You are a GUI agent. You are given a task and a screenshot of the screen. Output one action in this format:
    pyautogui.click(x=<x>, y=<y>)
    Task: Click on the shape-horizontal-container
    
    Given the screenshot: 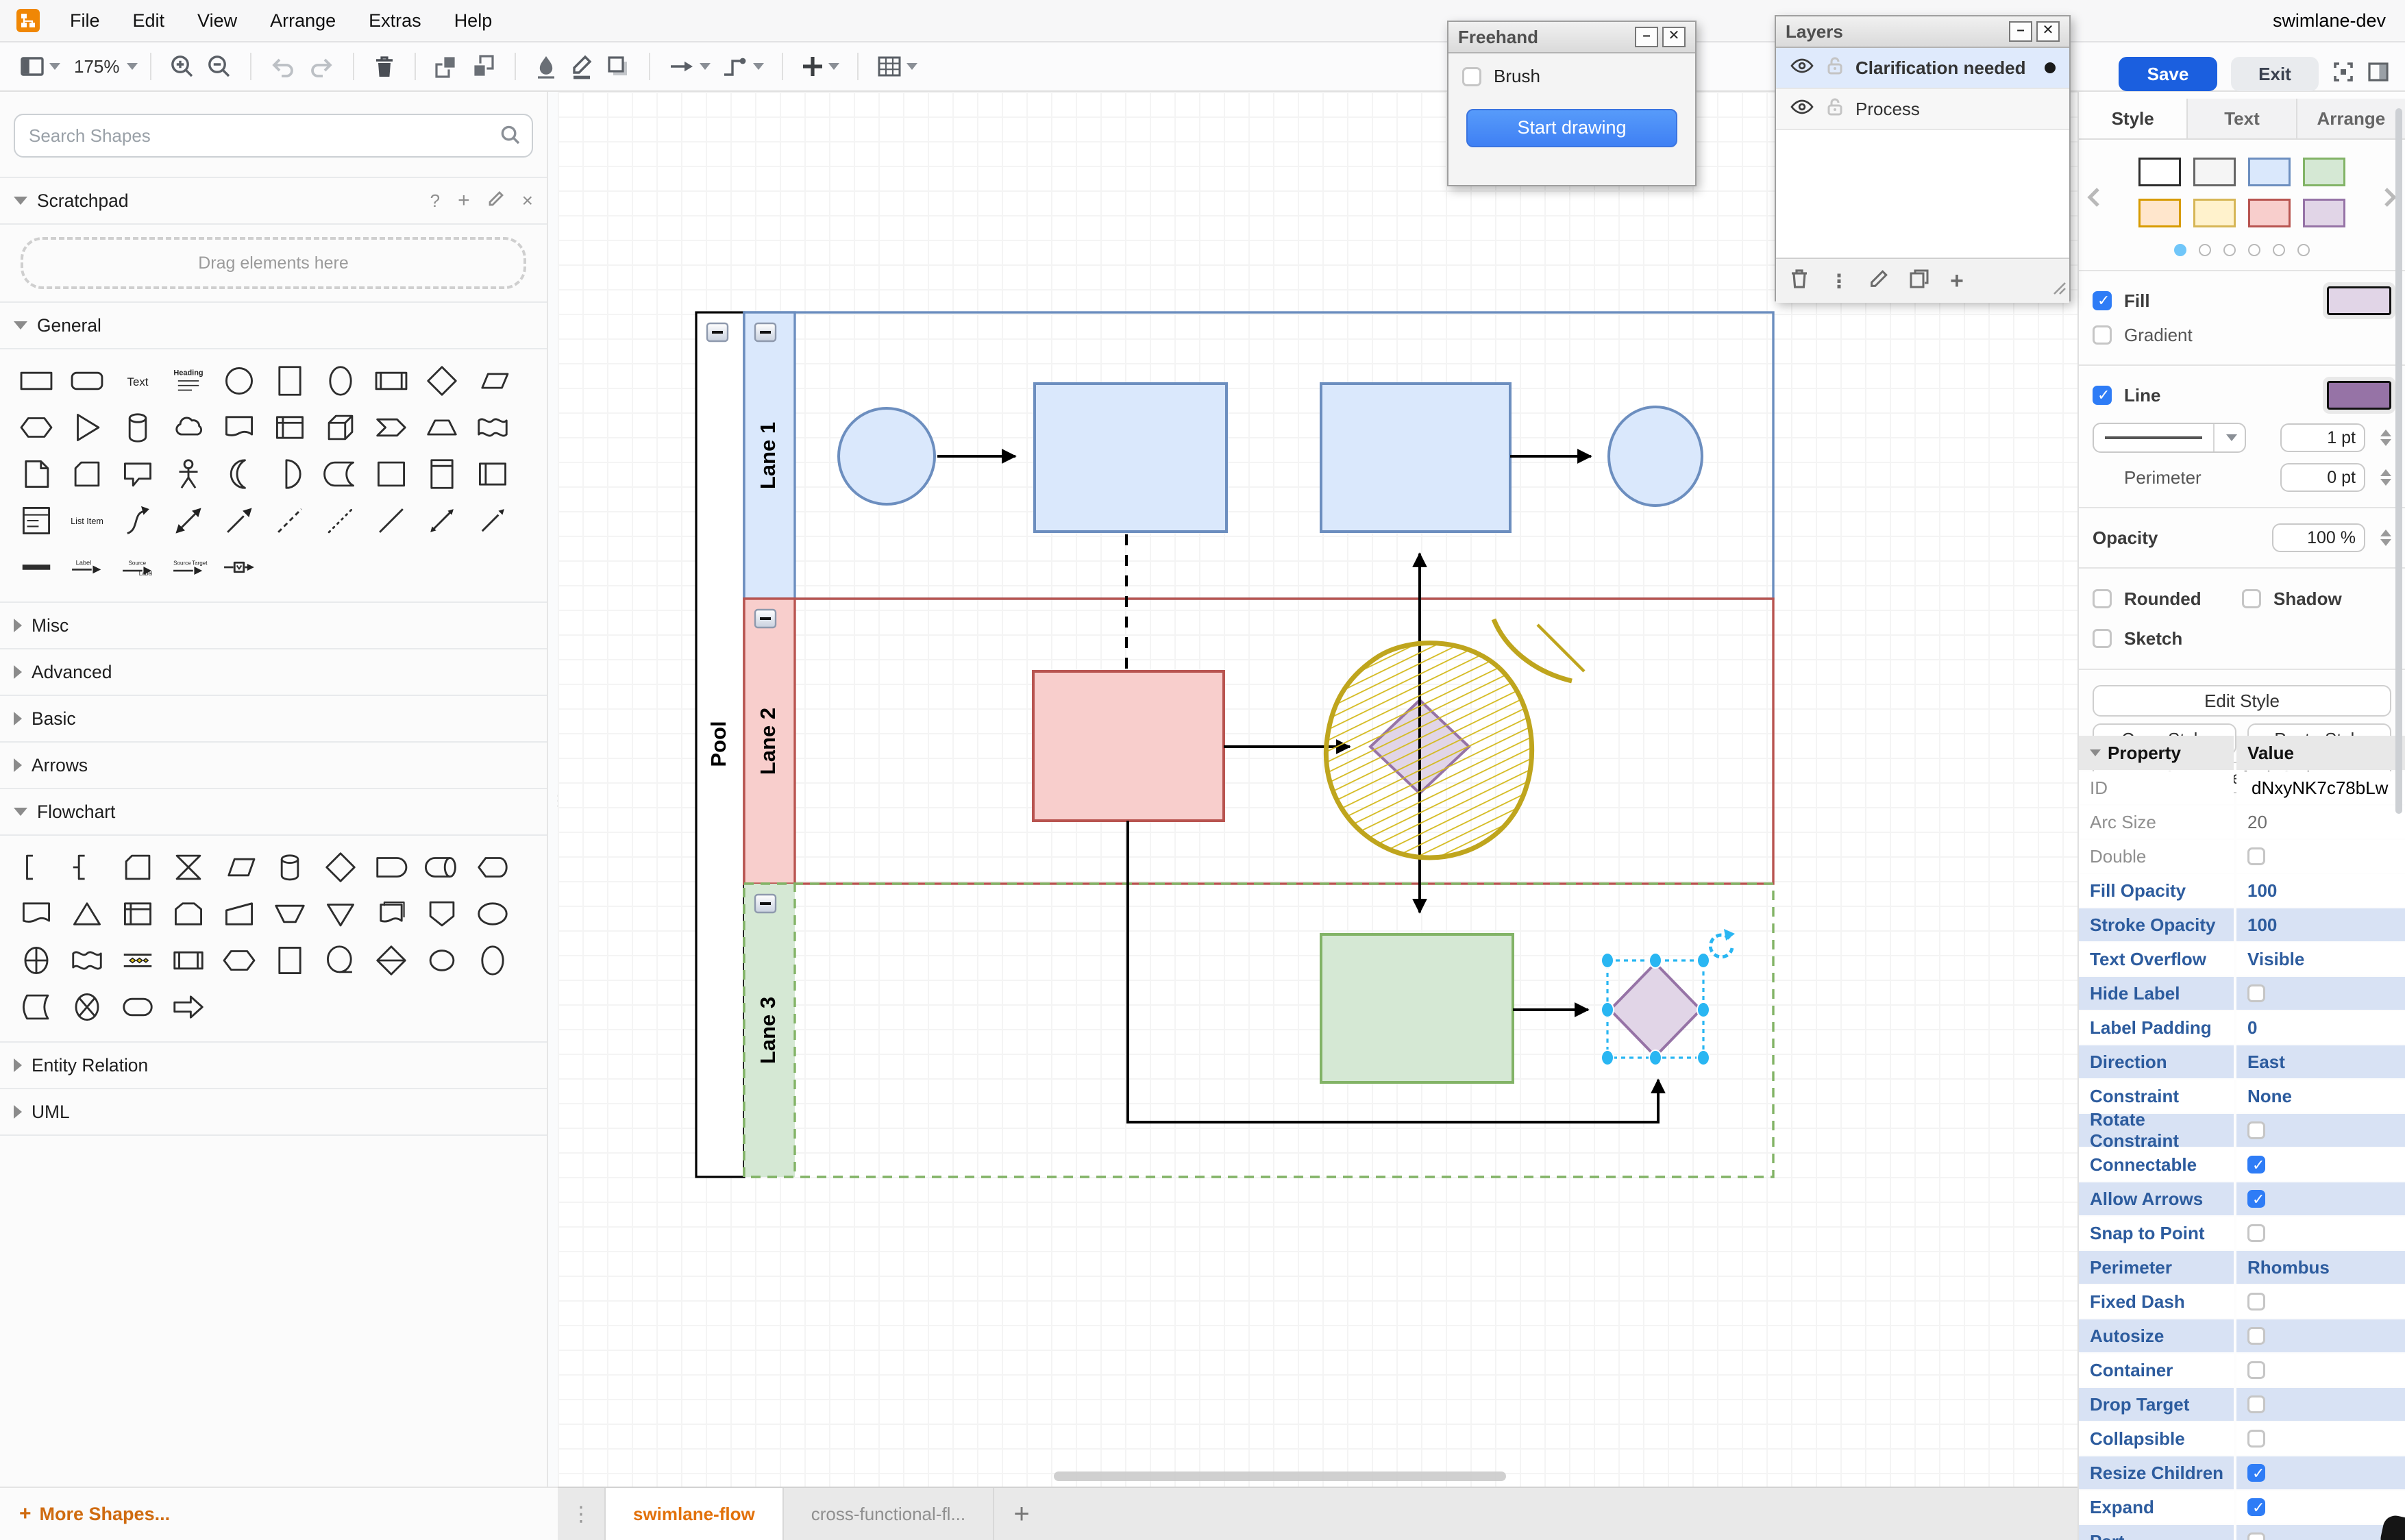 What is the action you would take?
    pyautogui.click(x=492, y=474)
    